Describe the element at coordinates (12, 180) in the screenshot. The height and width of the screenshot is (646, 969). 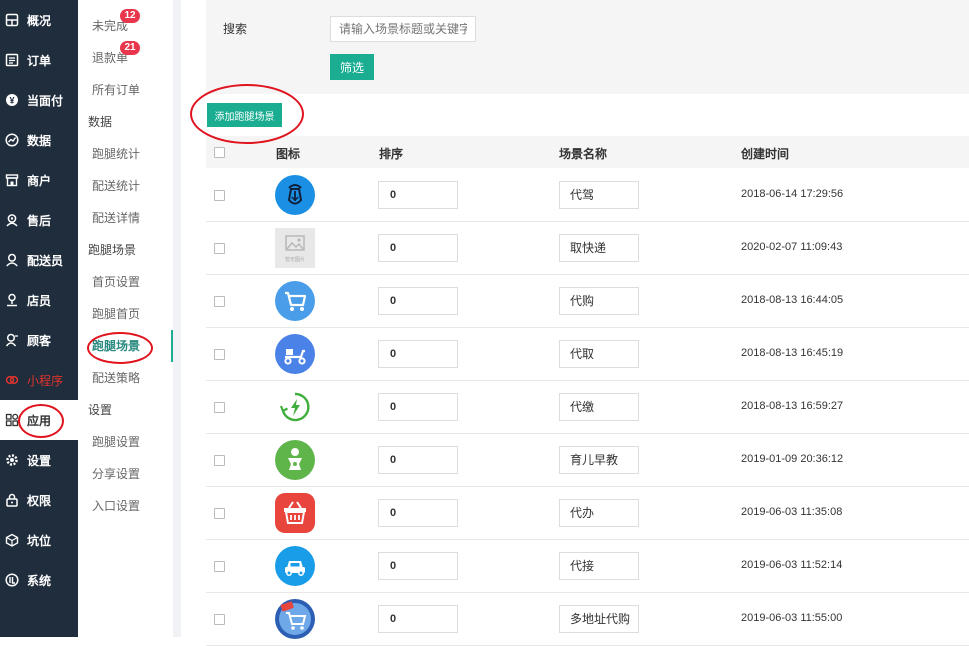
I see `store-icon` at that location.